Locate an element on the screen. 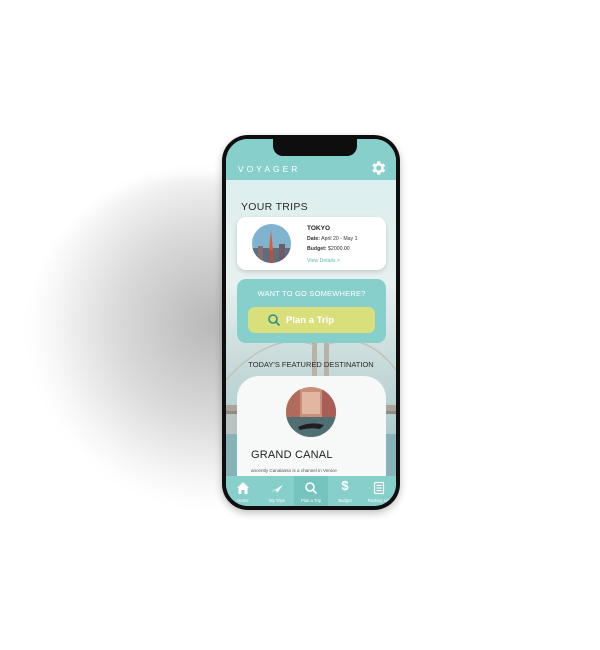 The height and width of the screenshot is (650, 600). dollar-icon: $ is located at coordinates (345, 485).